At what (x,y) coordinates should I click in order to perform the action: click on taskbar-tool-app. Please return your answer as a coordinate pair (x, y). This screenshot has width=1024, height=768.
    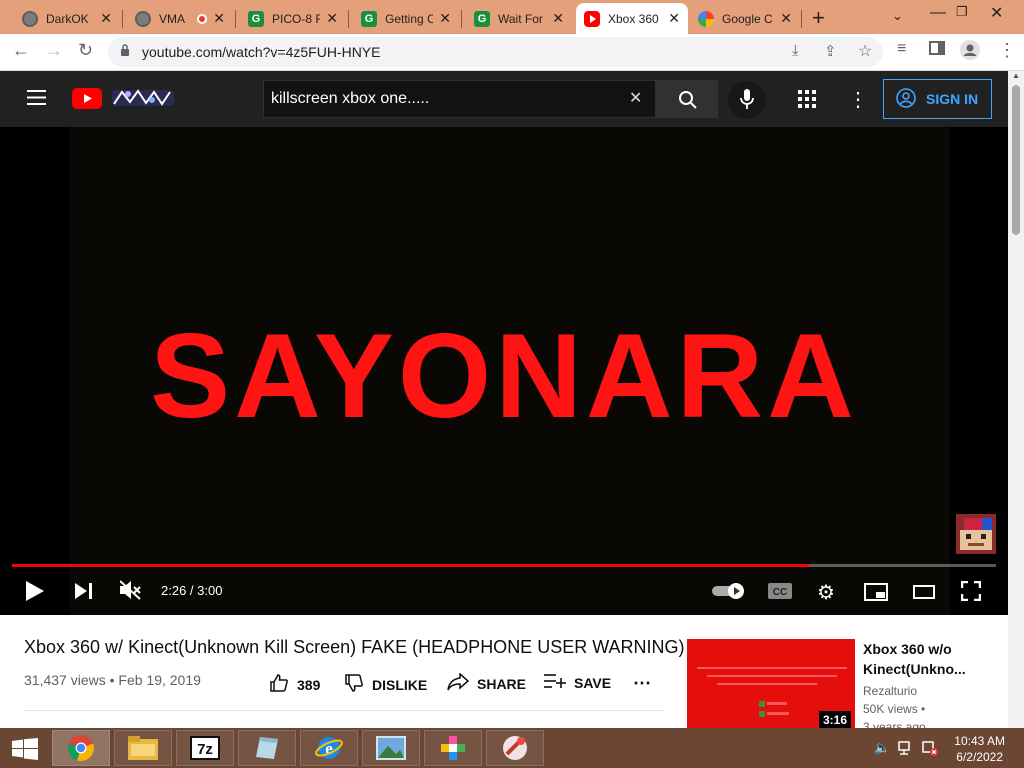
    Looking at the image, I should click on (515, 748).